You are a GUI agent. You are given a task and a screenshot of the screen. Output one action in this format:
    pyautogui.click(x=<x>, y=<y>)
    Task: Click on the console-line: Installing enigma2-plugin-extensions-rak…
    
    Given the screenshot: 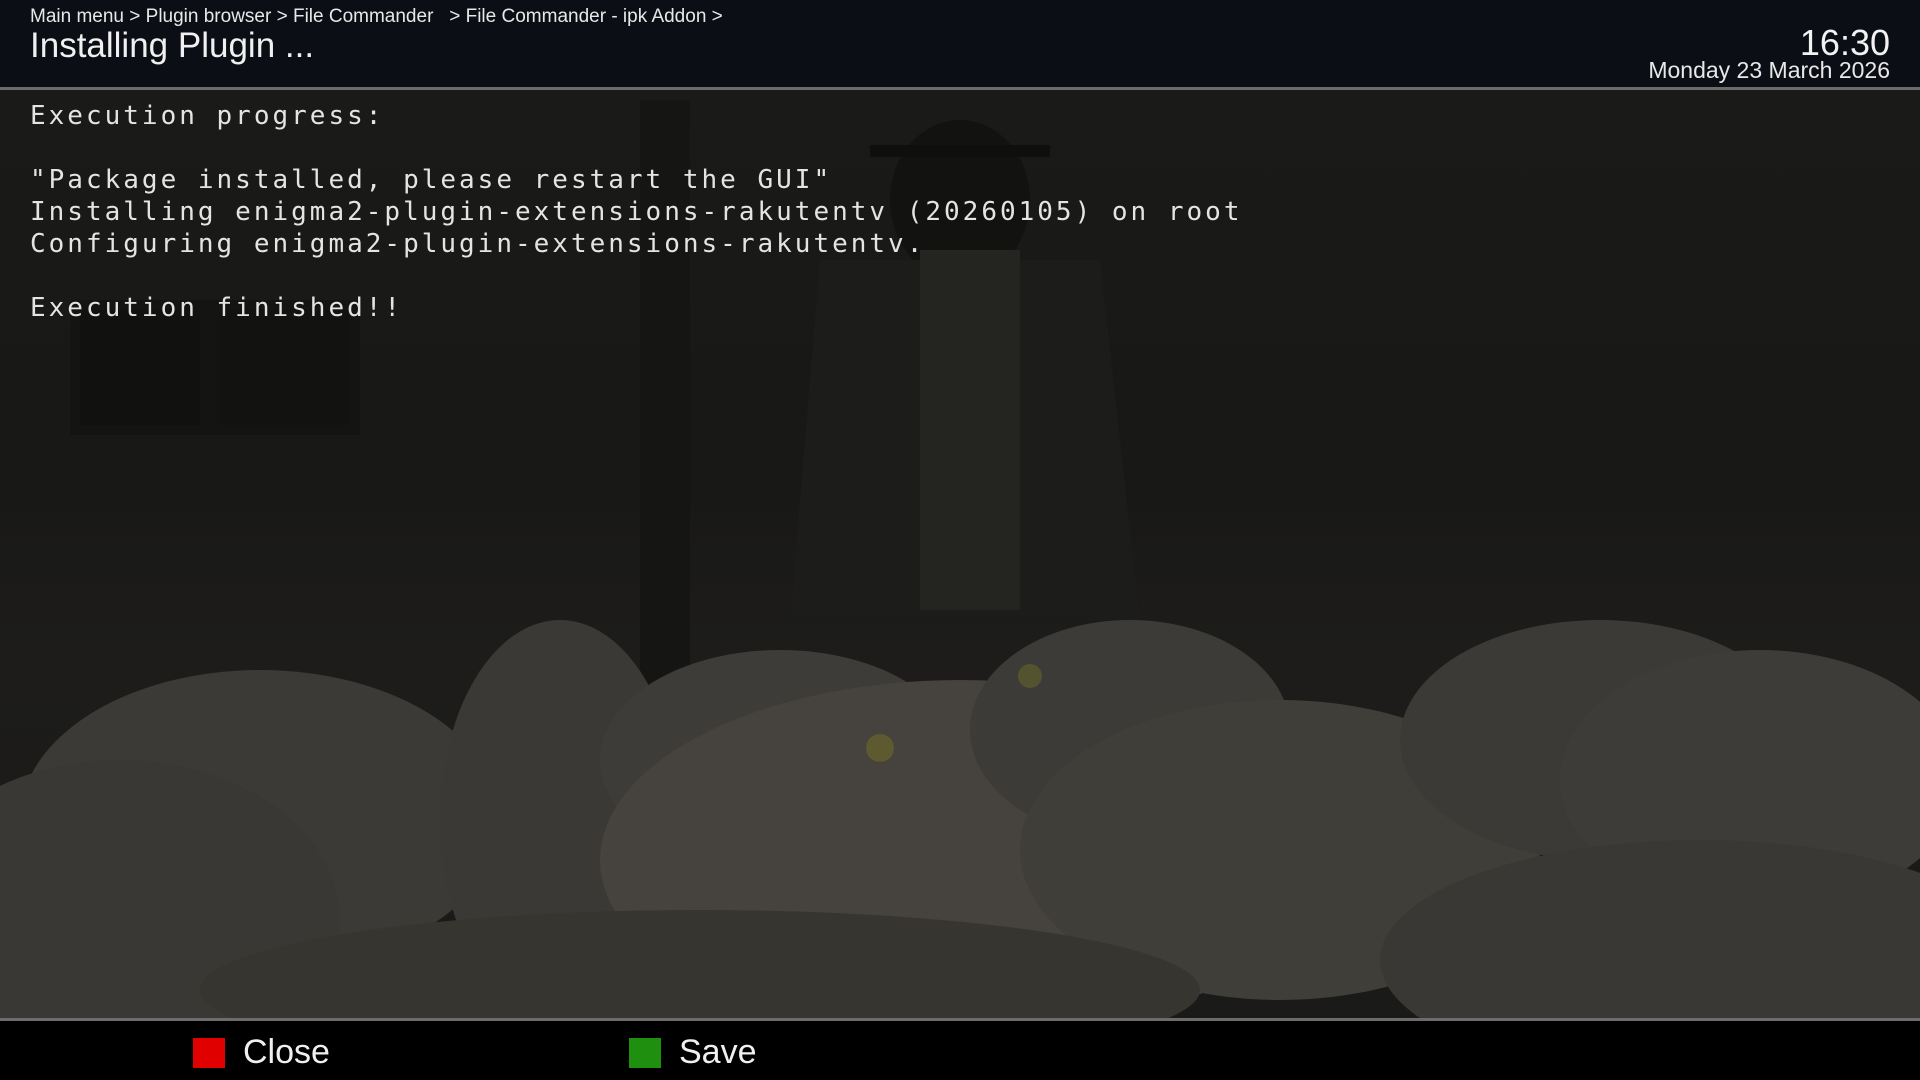 What is the action you would take?
    pyautogui.click(x=636, y=212)
    